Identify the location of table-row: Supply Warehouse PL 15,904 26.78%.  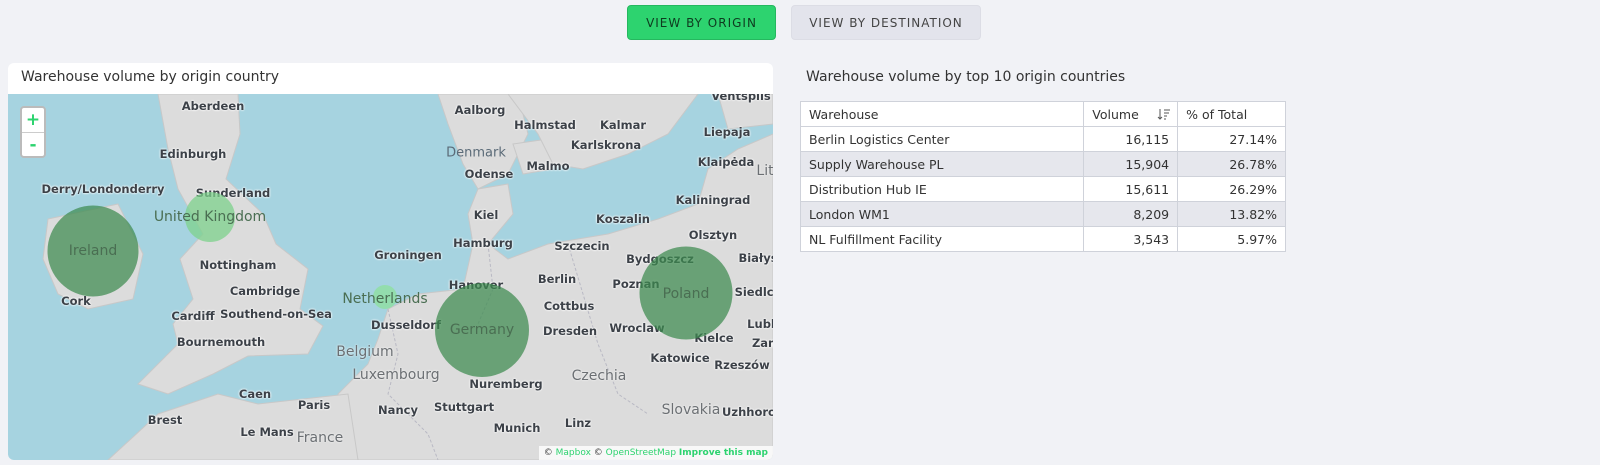
(1042, 164).